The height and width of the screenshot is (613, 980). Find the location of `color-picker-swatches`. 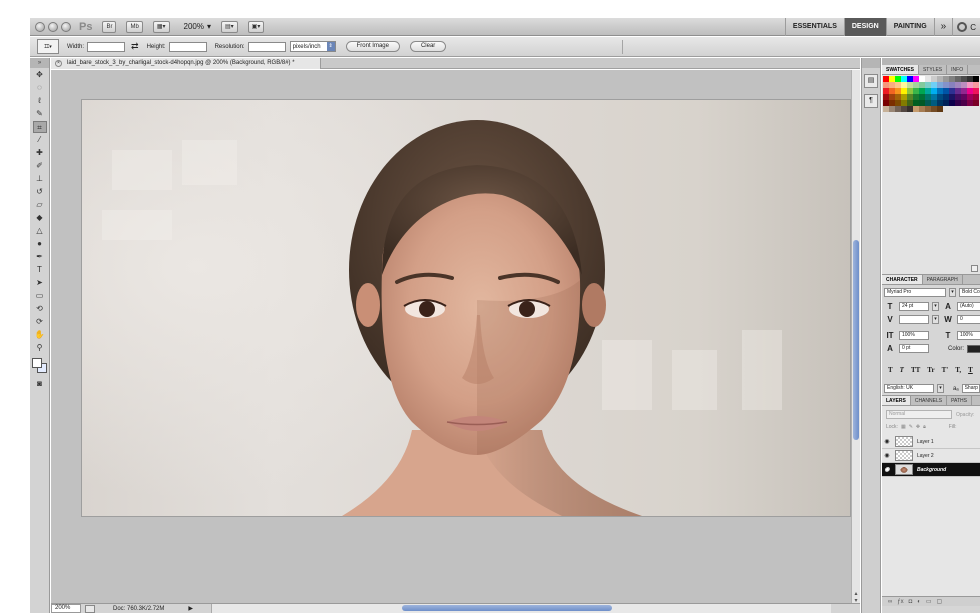

color-picker-swatches is located at coordinates (39, 366).